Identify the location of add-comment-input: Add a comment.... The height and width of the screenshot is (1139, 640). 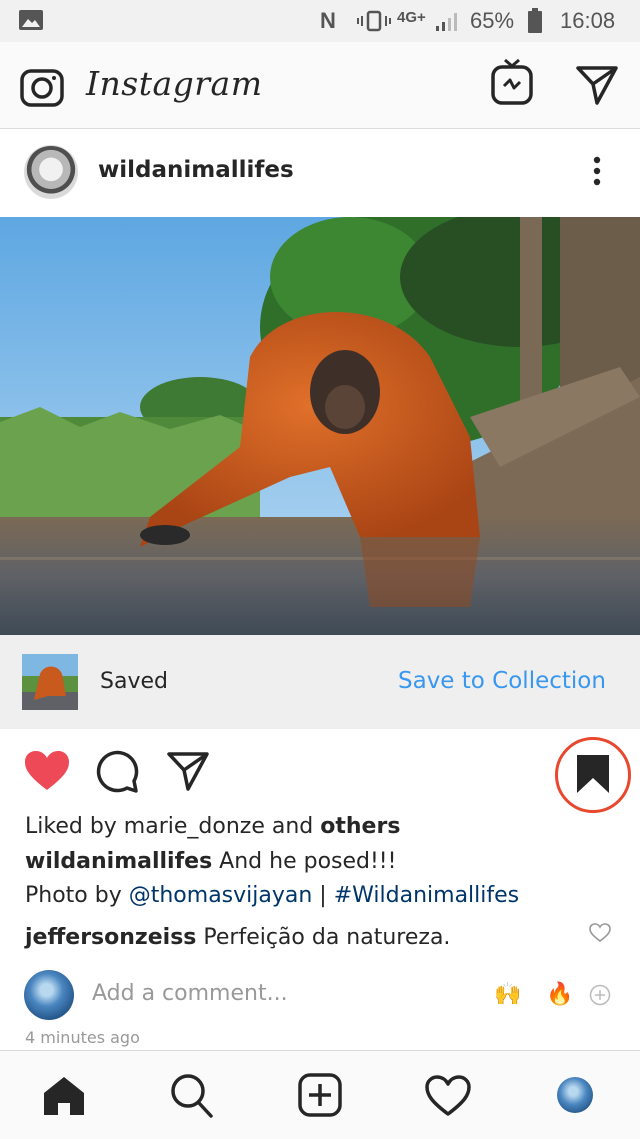
(190, 993).